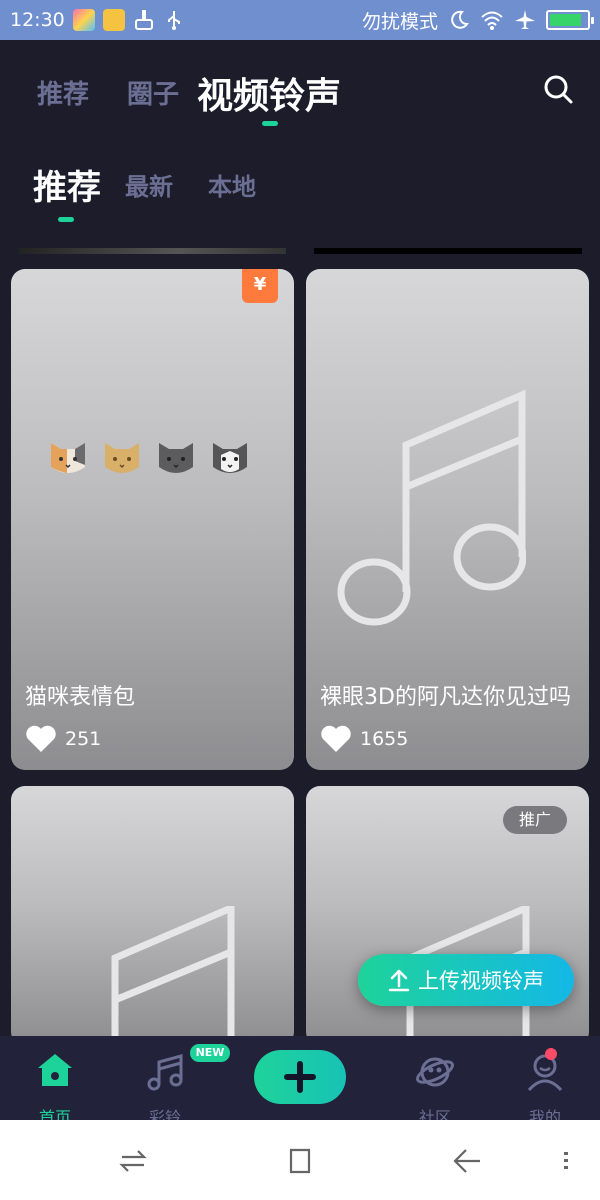 Image resolution: width=600 pixels, height=1200 pixels. Describe the element at coordinates (447, 916) in the screenshot. I see `video-card: 推广` at that location.